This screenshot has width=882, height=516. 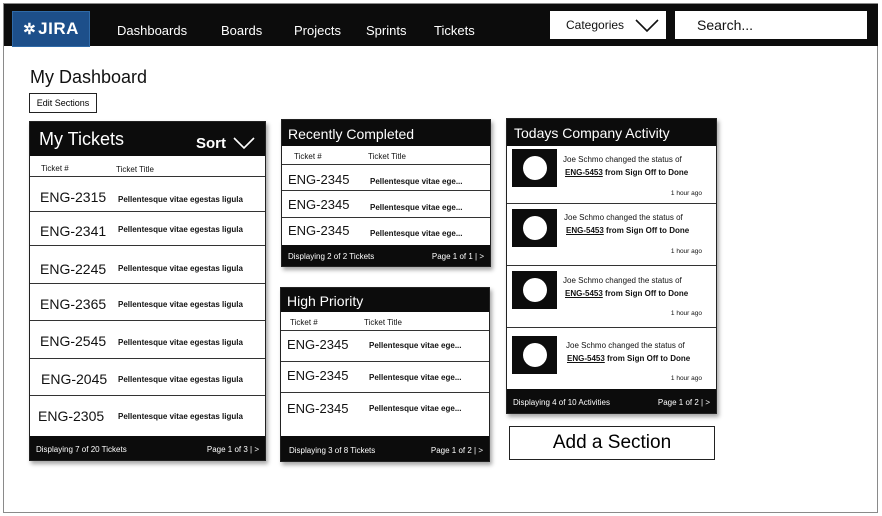 What do you see at coordinates (74, 379) in the screenshot?
I see `ticket-id: ENG-2045` at bounding box center [74, 379].